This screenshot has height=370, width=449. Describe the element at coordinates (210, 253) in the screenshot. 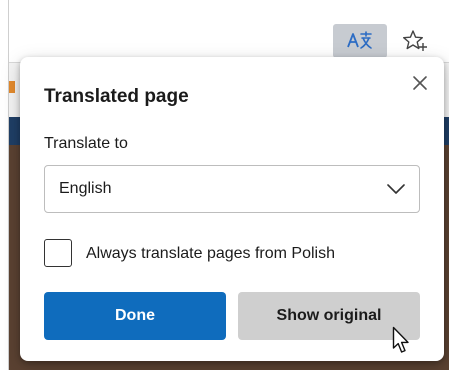

I see `always-translate-label: Always translate pages from Polish` at that location.